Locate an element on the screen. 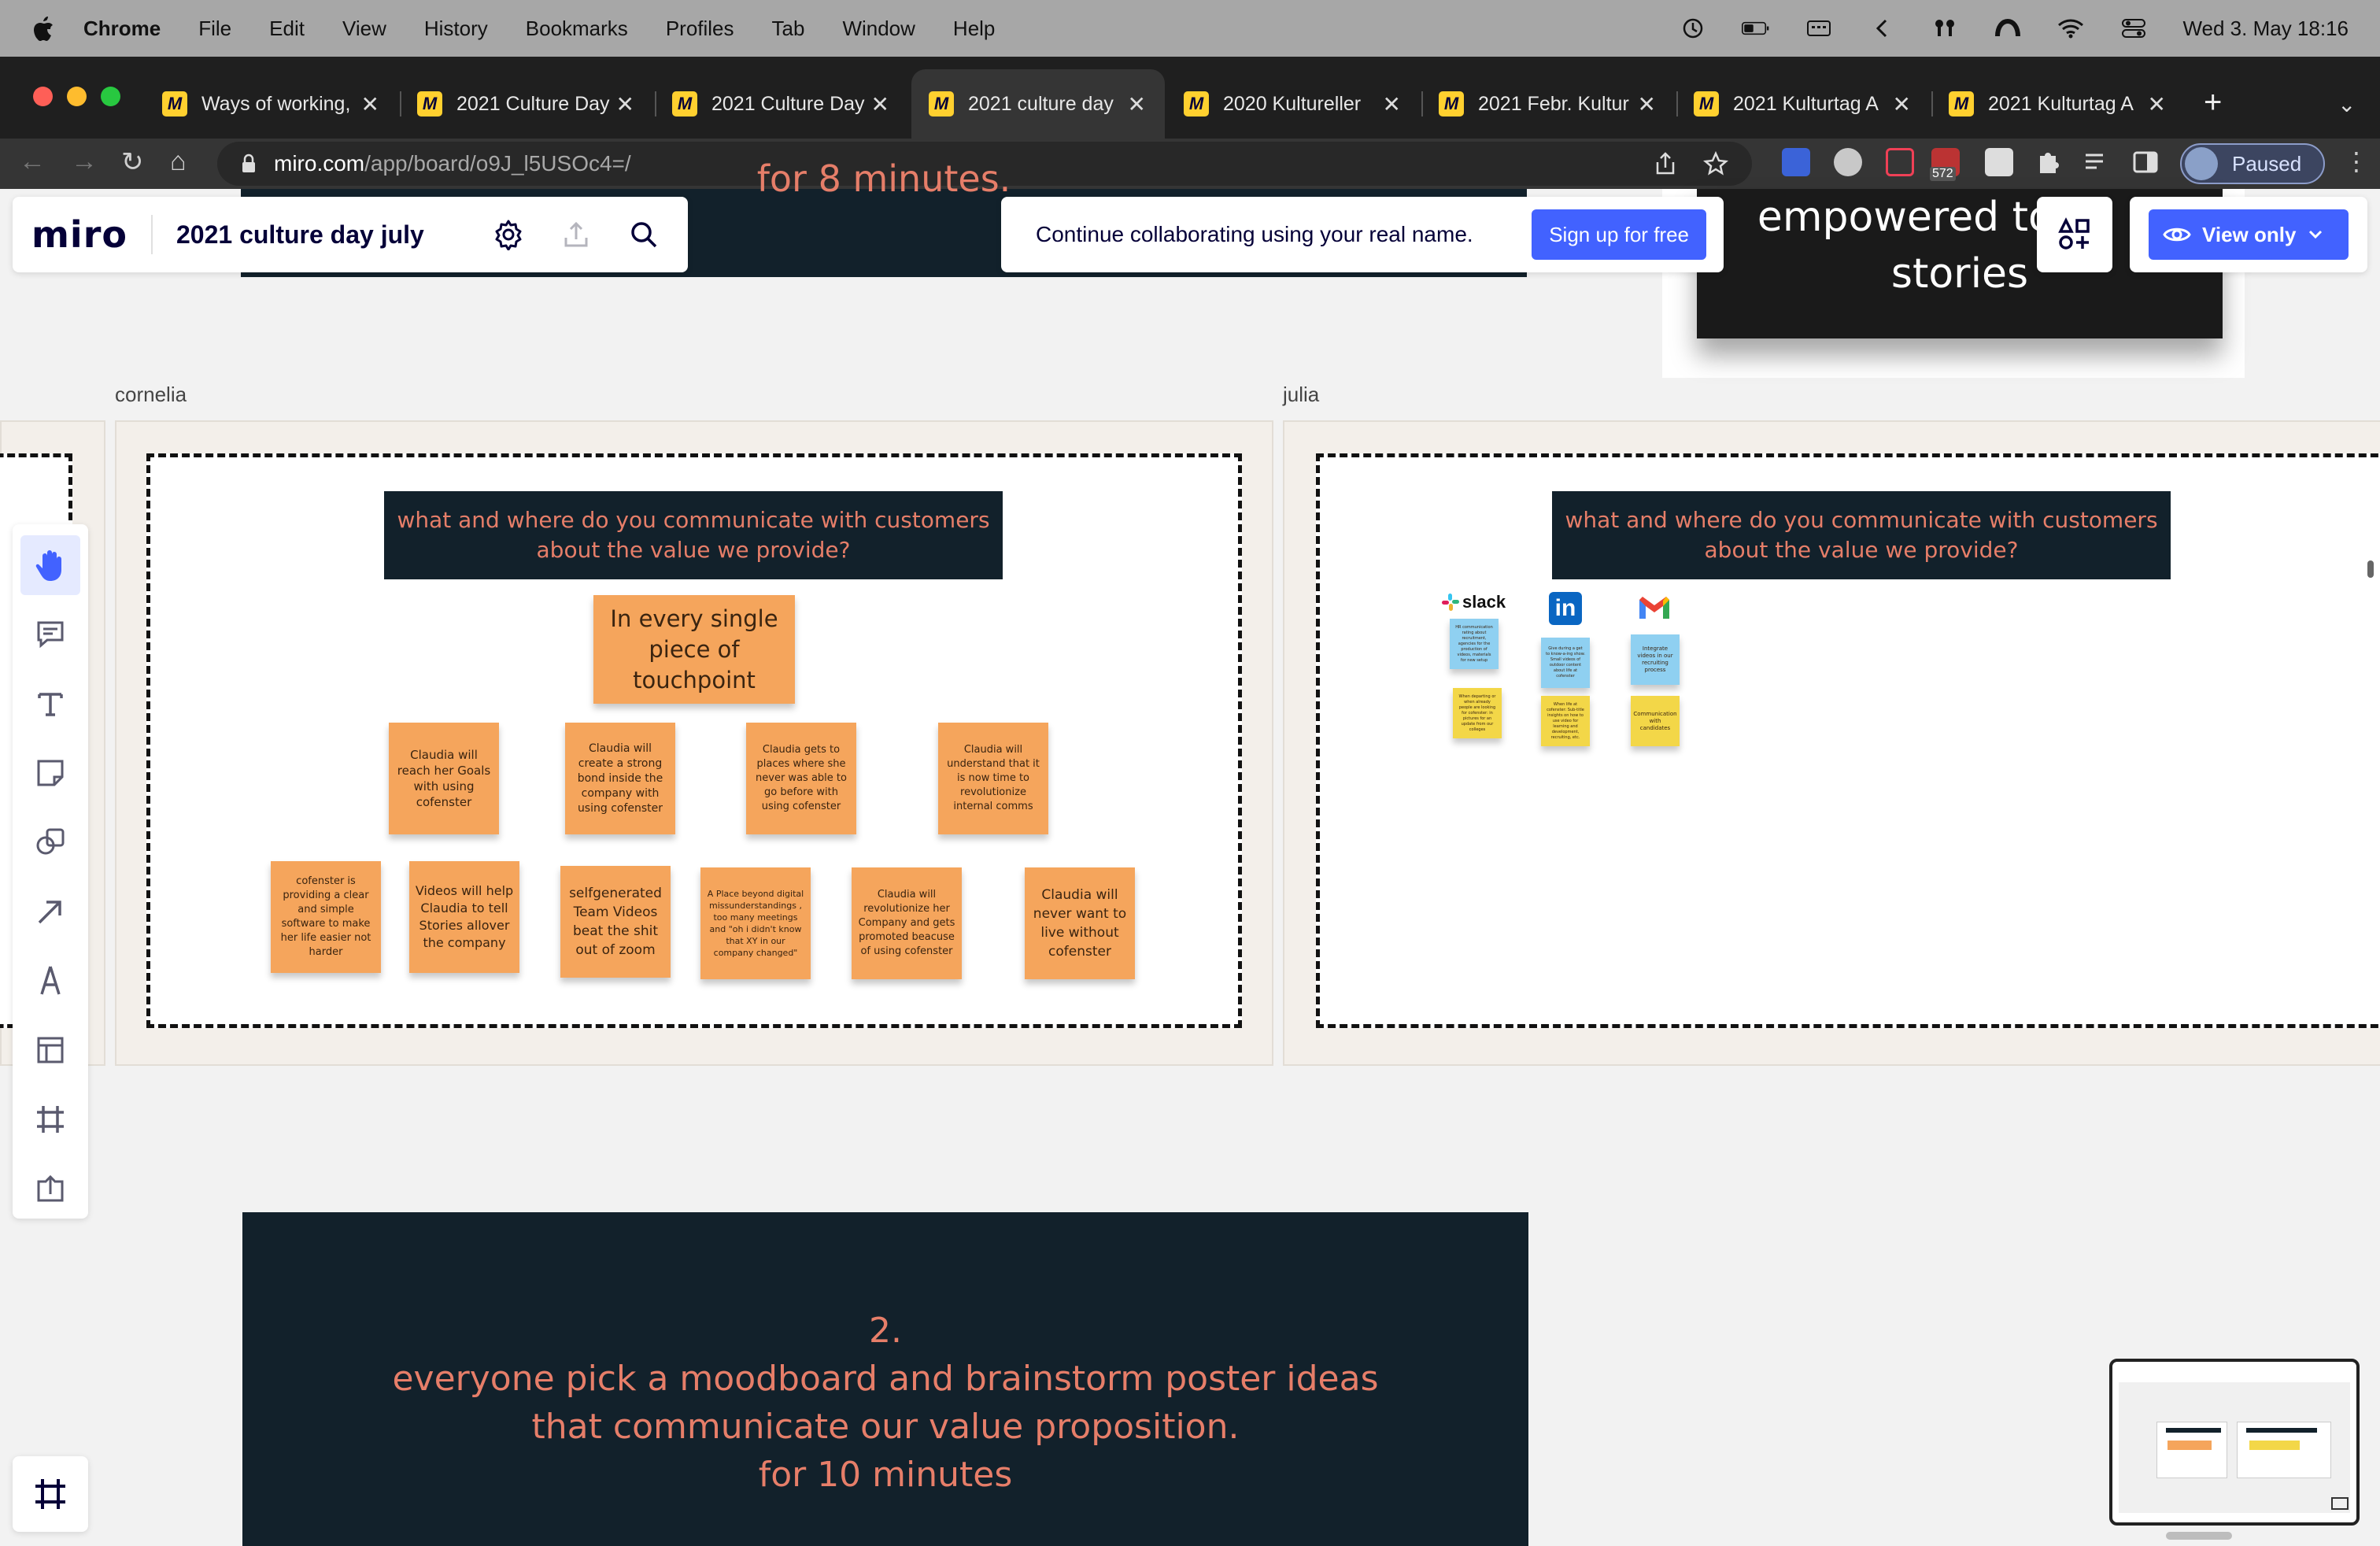  minimize-window-button is located at coordinates (77, 96).